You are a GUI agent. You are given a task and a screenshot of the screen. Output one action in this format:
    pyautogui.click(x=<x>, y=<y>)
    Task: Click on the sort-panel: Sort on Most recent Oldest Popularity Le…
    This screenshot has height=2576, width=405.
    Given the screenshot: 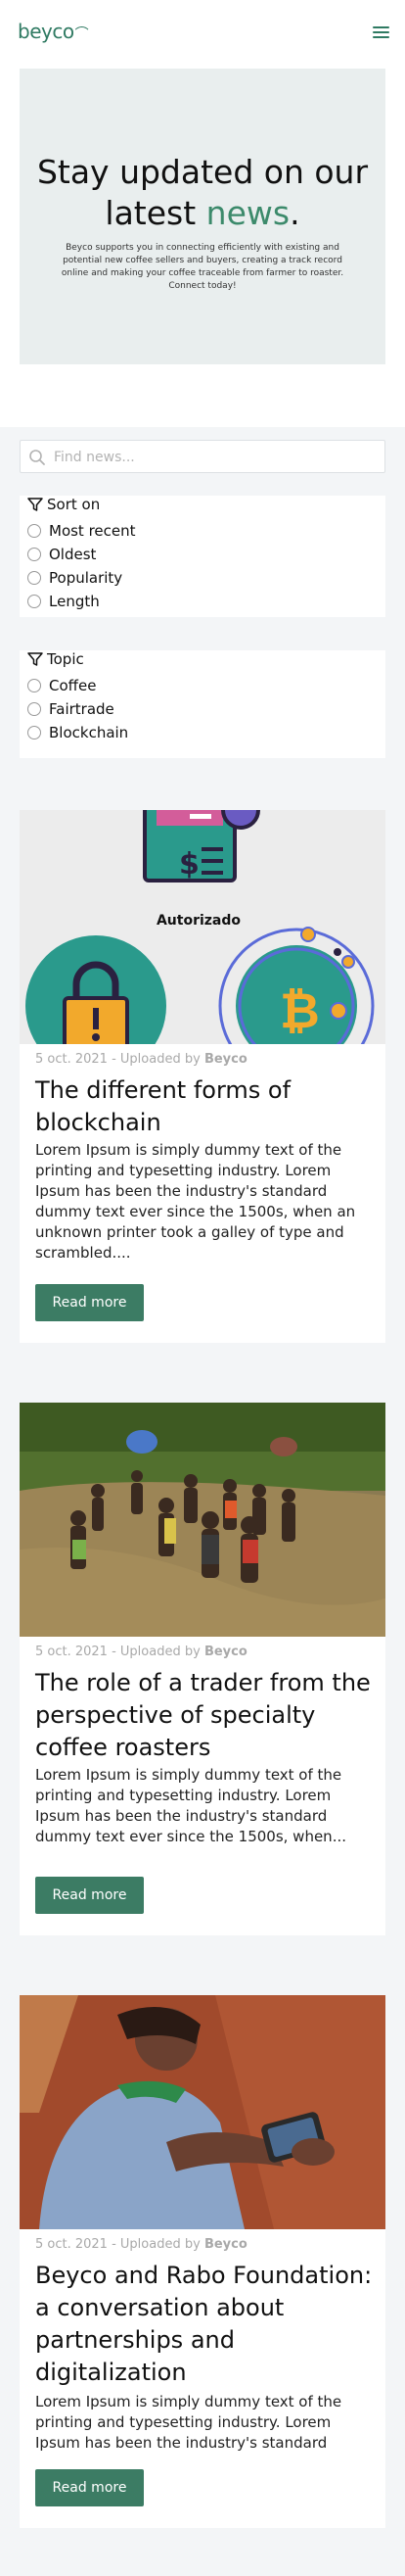 What is the action you would take?
    pyautogui.click(x=202, y=556)
    